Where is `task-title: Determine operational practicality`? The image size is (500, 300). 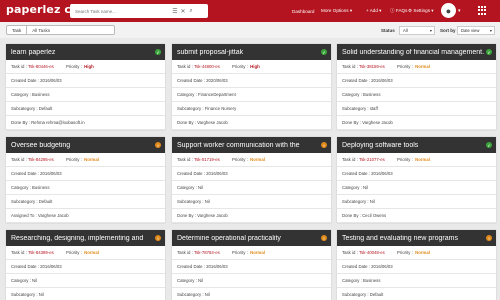 task-title: Determine operational practicality is located at coordinates (250, 238).